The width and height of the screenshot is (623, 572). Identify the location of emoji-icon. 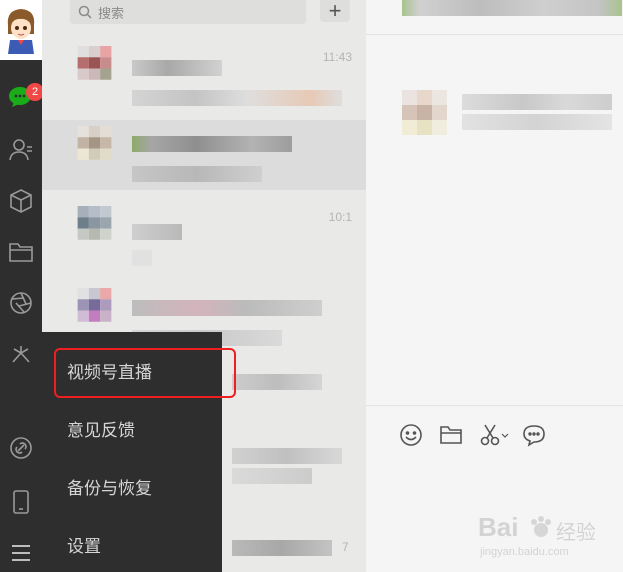
(411, 435).